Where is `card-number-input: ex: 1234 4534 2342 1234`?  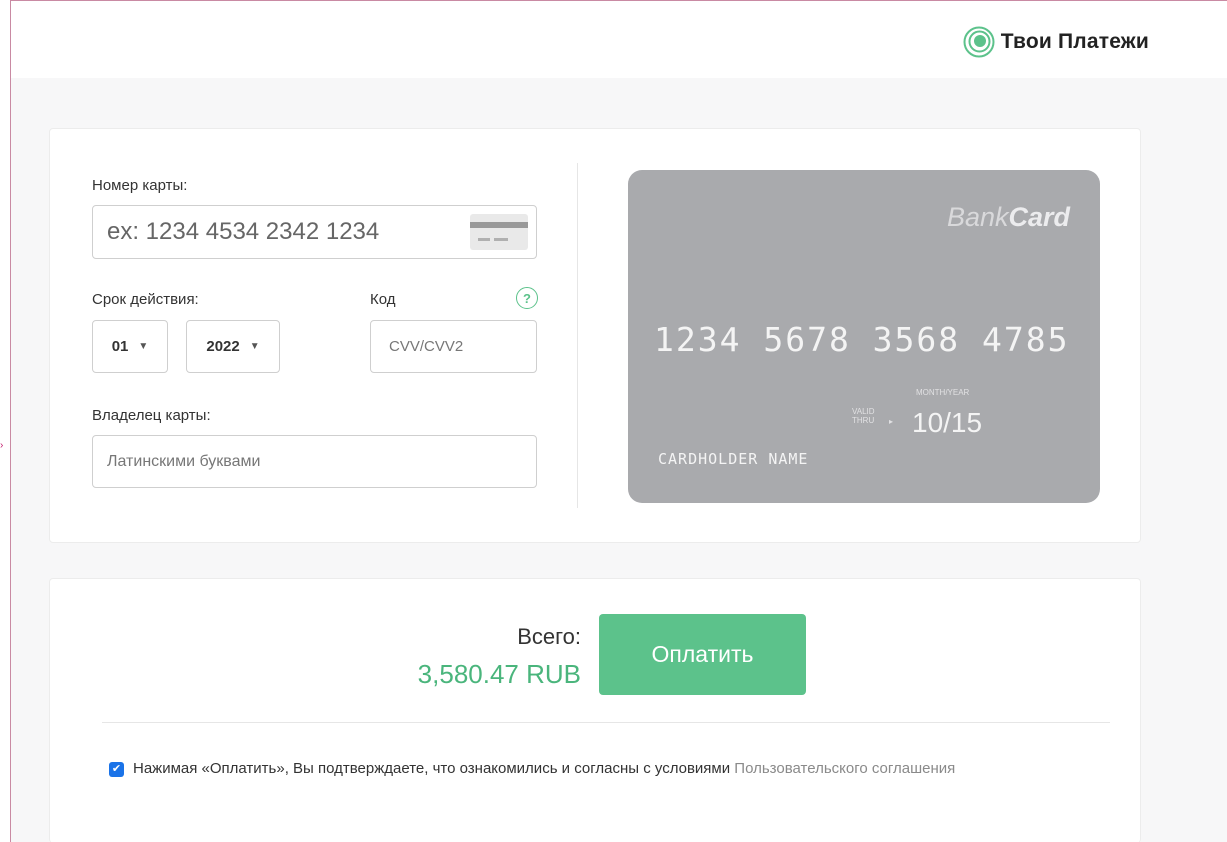
card-number-input: ex: 1234 4534 2342 1234 is located at coordinates (314, 232).